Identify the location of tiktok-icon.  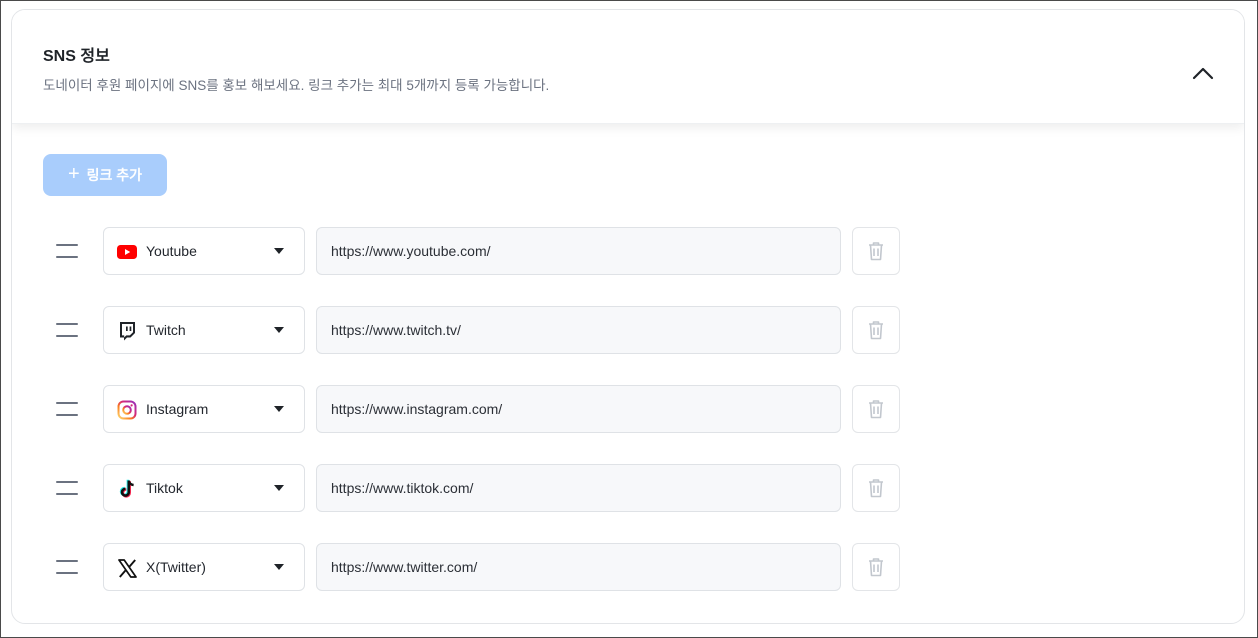
(127, 489).